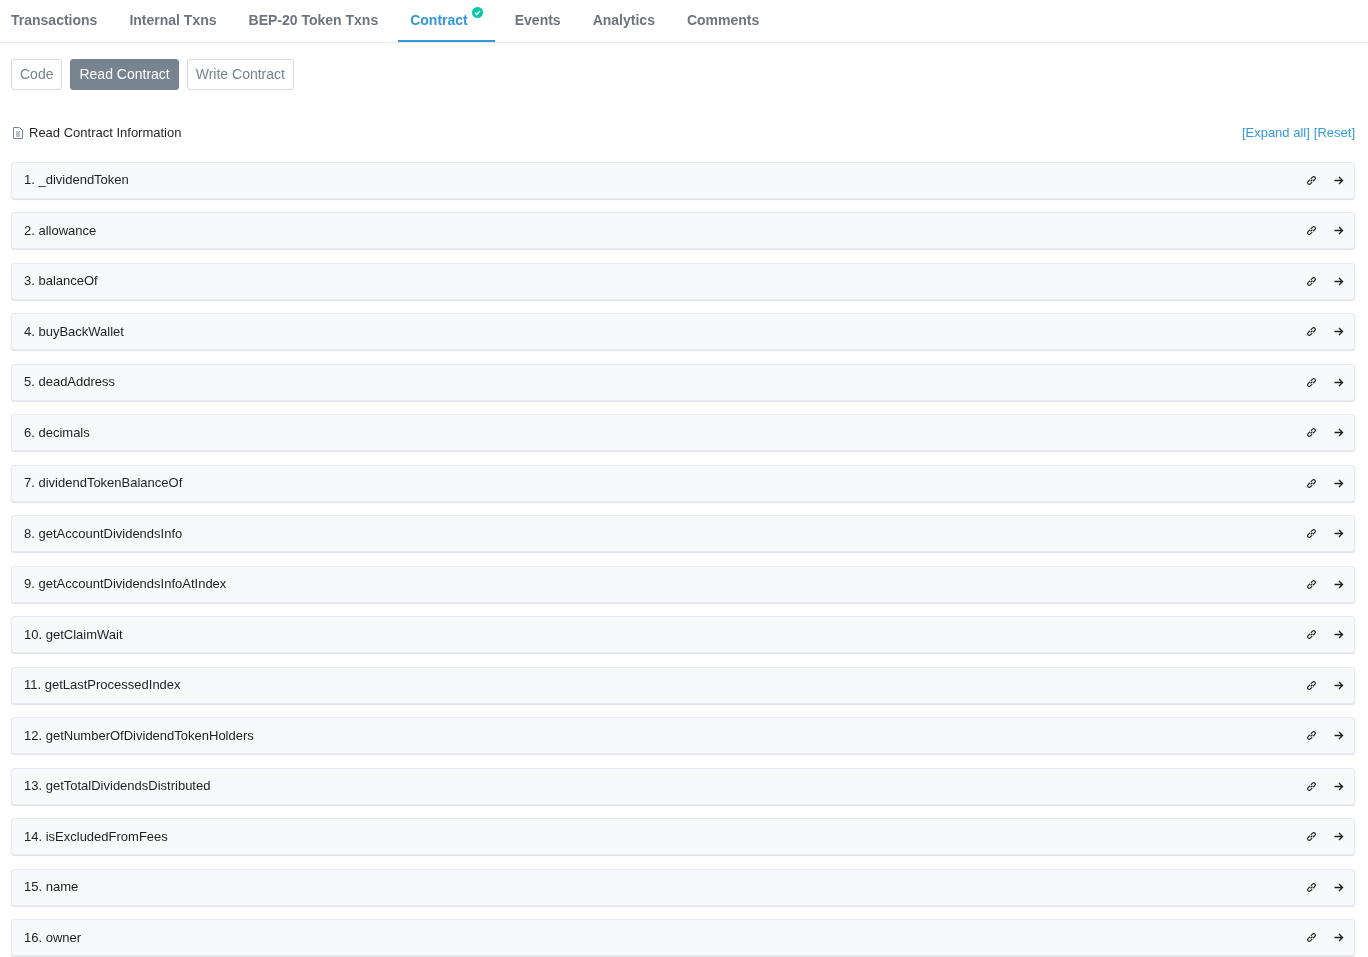  Describe the element at coordinates (723, 21) in the screenshot. I see `nav-tab: Comments` at that location.